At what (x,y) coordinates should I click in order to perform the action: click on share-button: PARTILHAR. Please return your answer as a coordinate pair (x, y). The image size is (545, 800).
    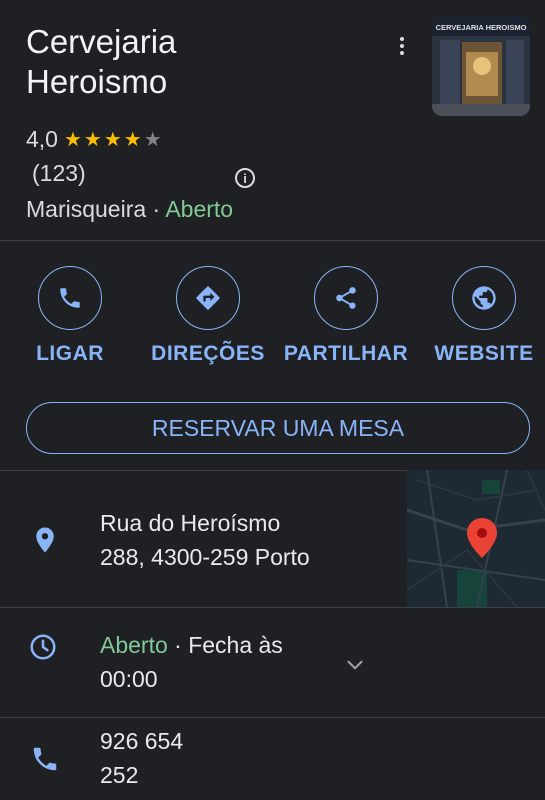
    Looking at the image, I should click on (346, 316).